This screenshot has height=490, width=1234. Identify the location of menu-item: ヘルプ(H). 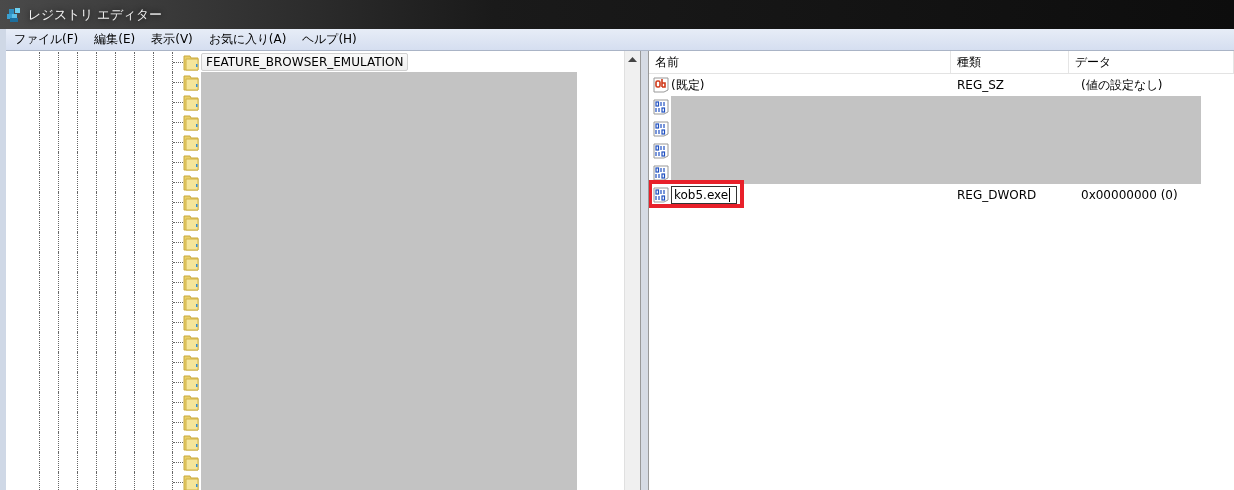
(329, 39).